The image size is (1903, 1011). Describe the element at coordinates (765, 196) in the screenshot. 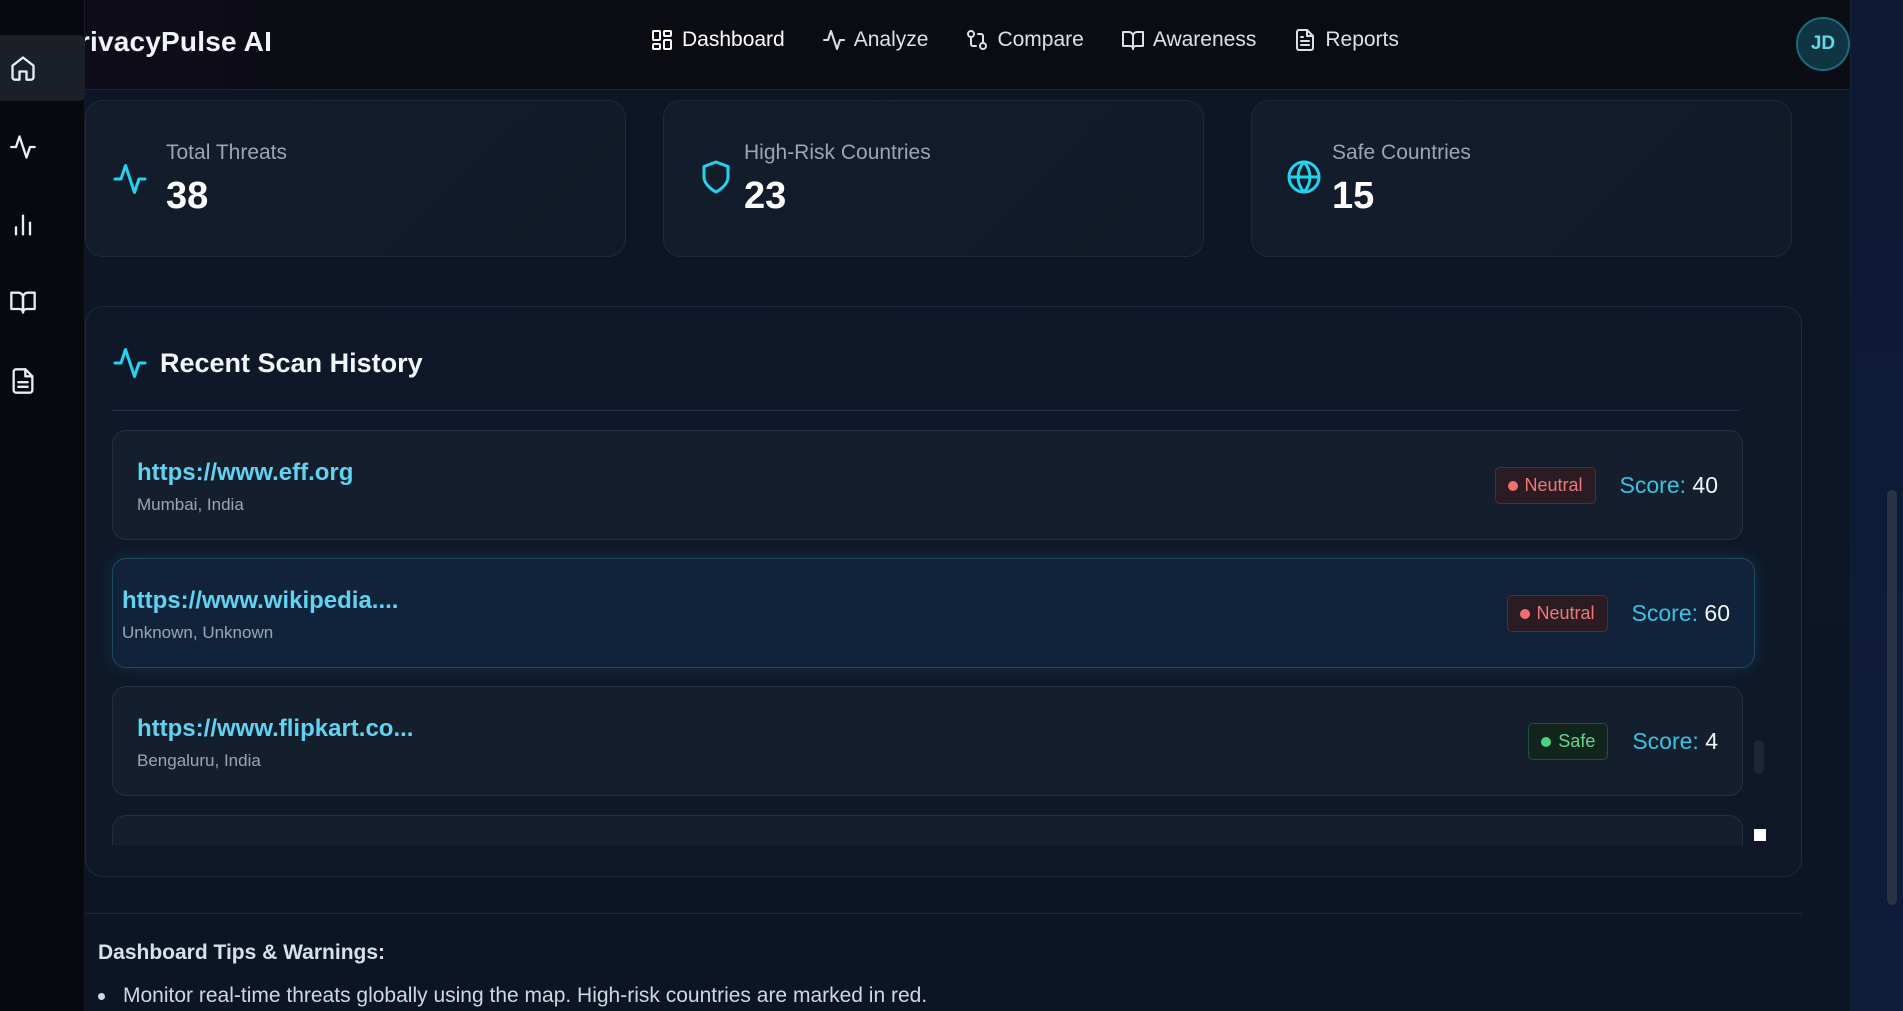

I see `stat-value: 23` at that location.